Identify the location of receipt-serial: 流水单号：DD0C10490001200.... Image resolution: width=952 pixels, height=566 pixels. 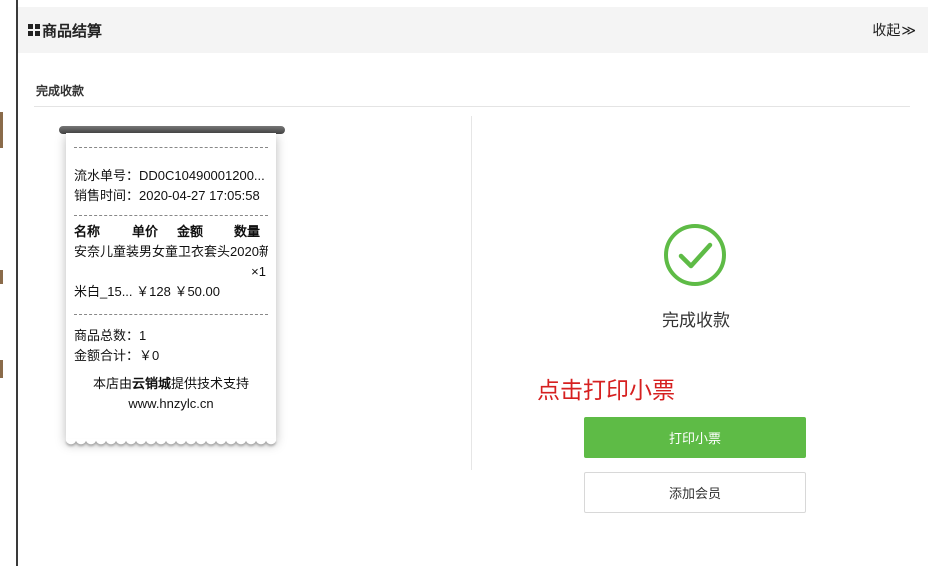
(169, 175).